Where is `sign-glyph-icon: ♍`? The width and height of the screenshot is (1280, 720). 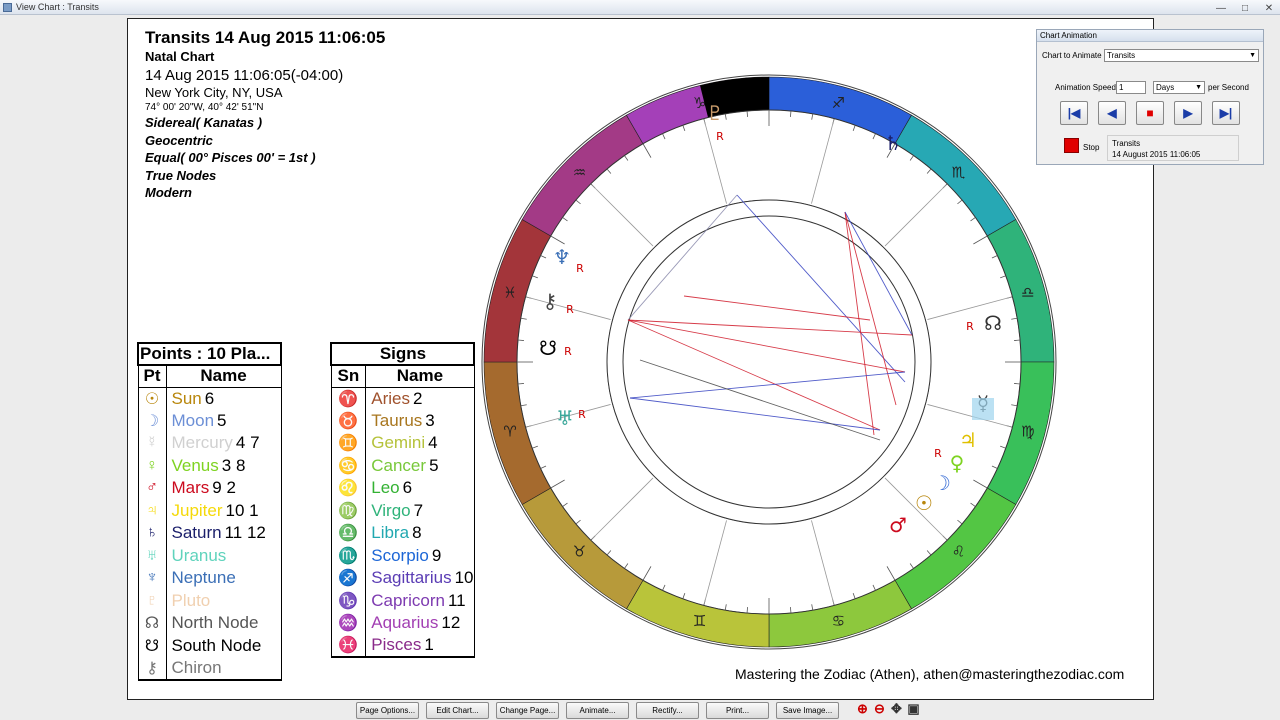 sign-glyph-icon: ♍ is located at coordinates (1027, 431).